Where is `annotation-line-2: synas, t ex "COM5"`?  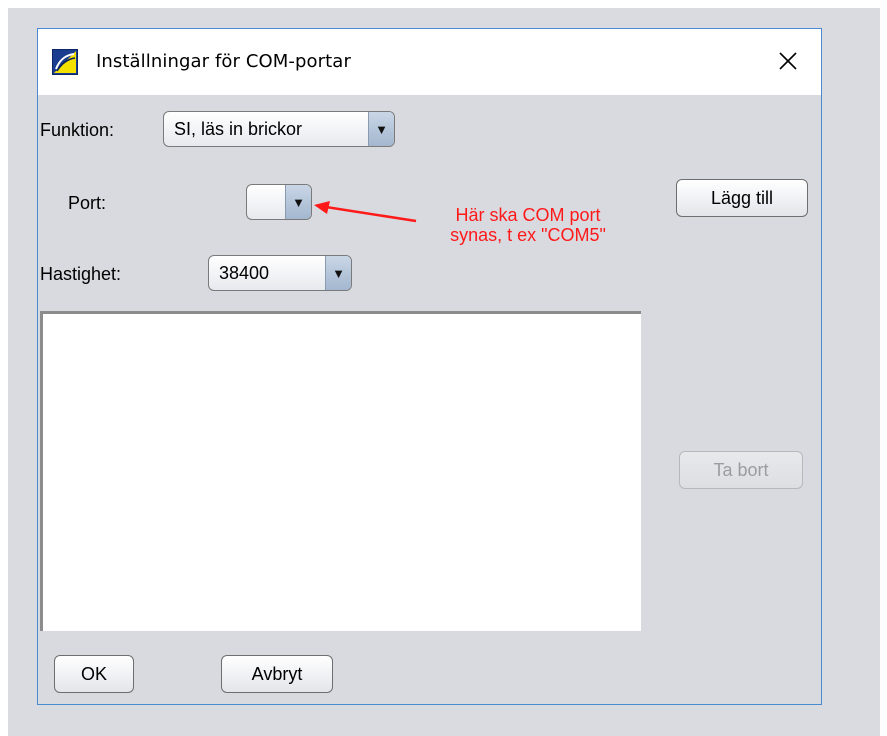
annotation-line-2: synas, t ex "COM5" is located at coordinates (528, 235).